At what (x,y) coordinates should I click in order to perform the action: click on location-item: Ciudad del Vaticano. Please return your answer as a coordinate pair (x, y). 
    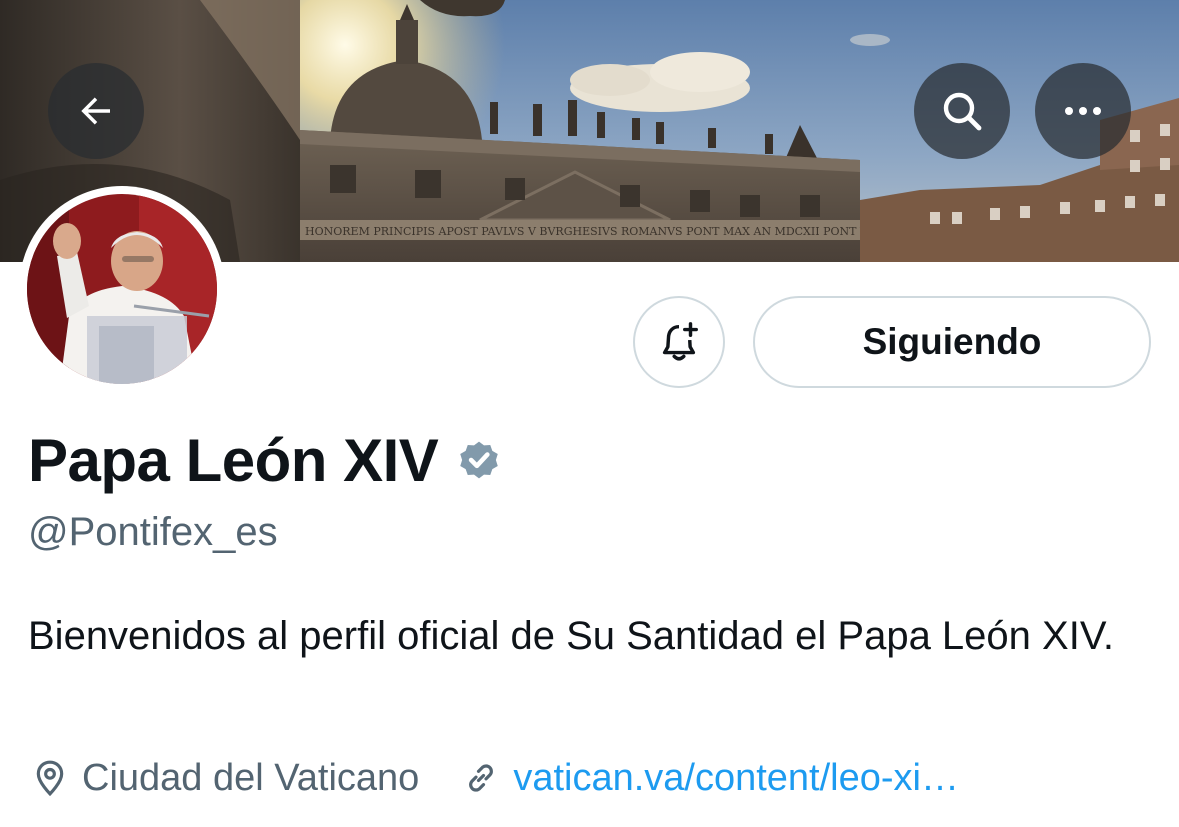
    Looking at the image, I should click on (224, 778).